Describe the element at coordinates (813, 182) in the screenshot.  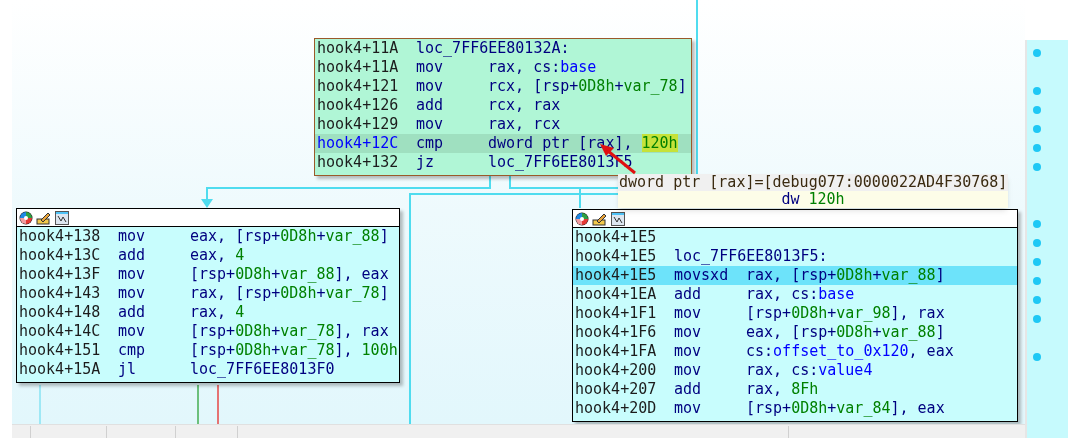
I see `tooltip-title: dword ptr [rax]=[debug077:0000022AD4F30768]` at that location.